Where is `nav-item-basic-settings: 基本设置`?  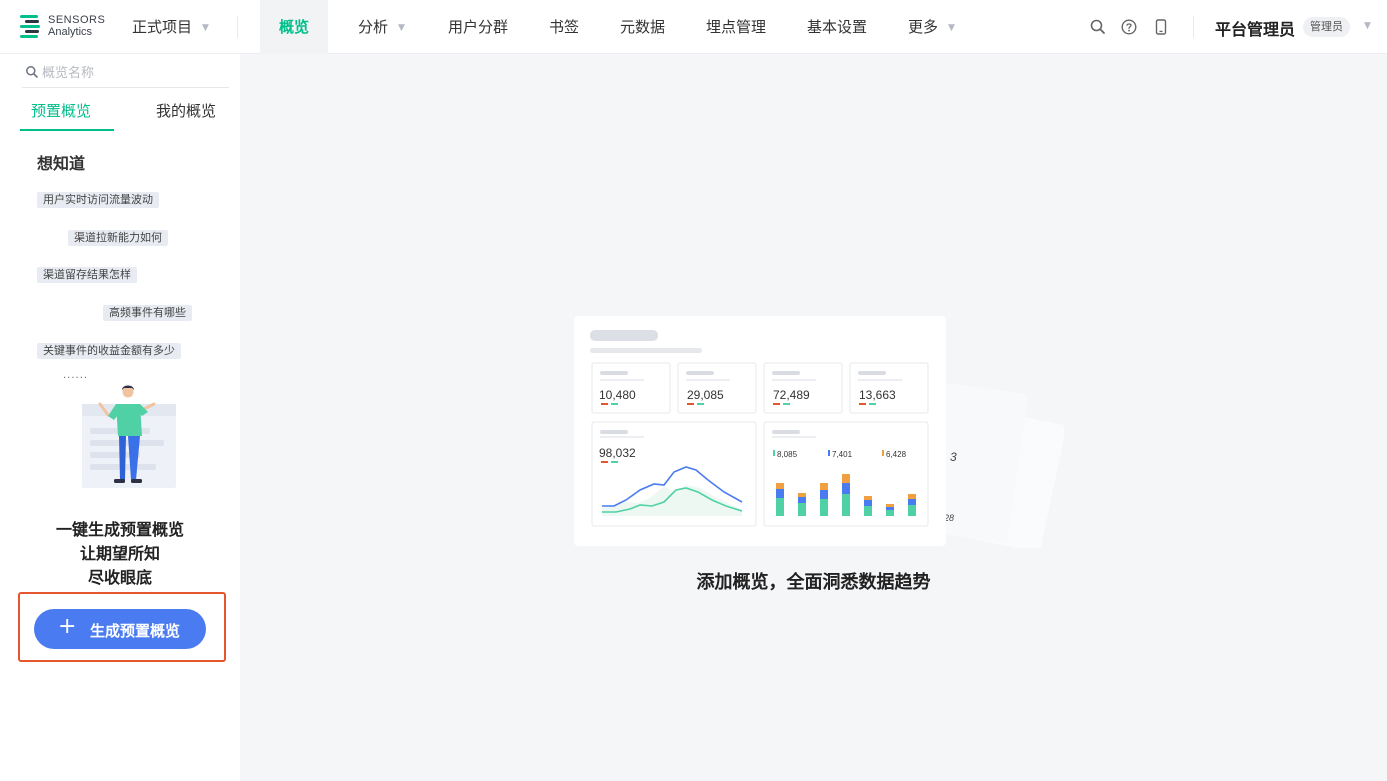 nav-item-basic-settings: 基本设置 is located at coordinates (837, 27).